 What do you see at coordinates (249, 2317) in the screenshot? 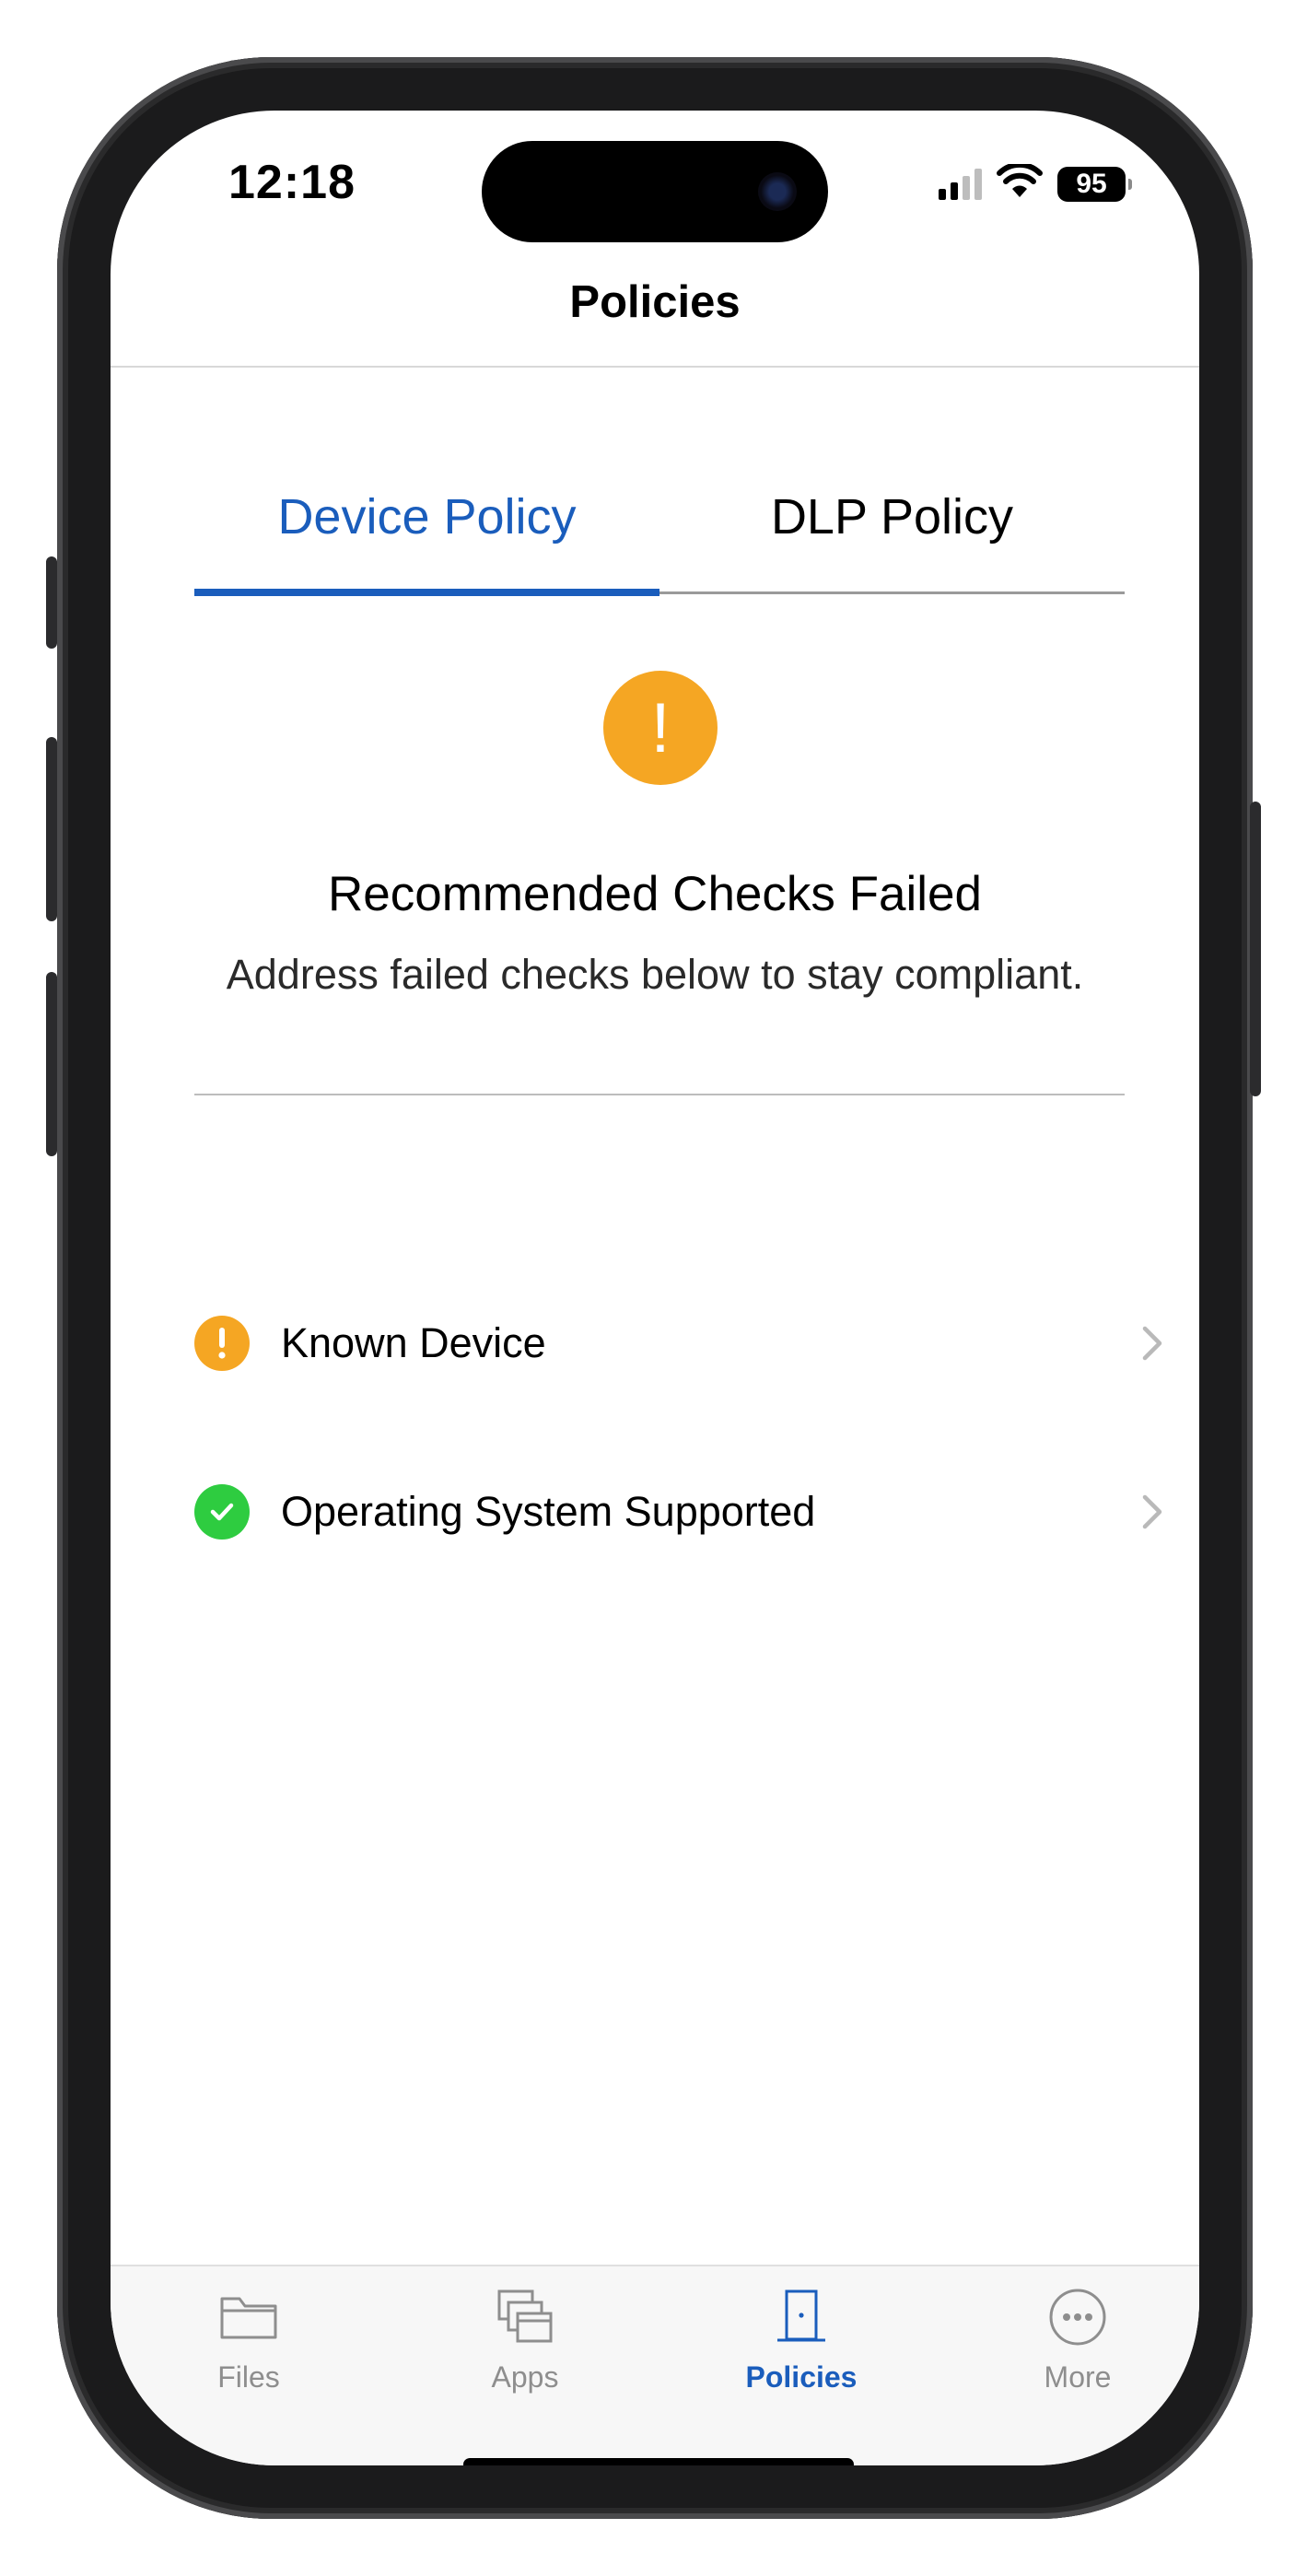
I see `folder-icon` at bounding box center [249, 2317].